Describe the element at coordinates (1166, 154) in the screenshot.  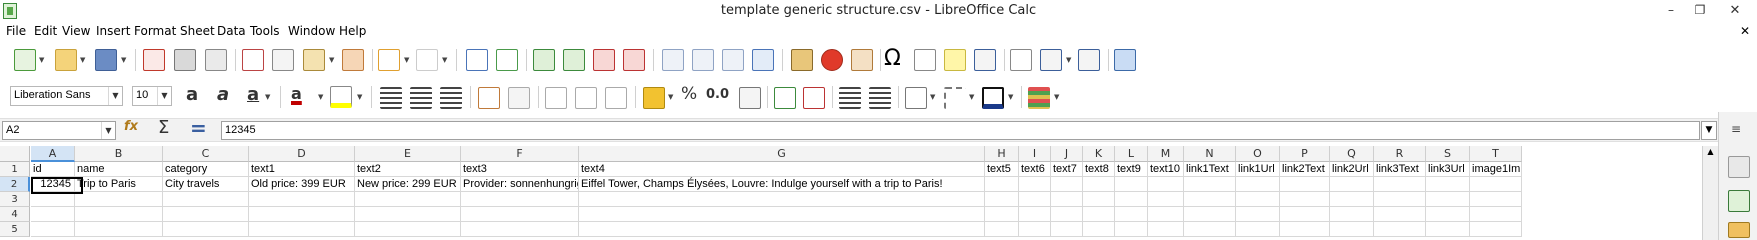
I see `column-header-m: M` at that location.